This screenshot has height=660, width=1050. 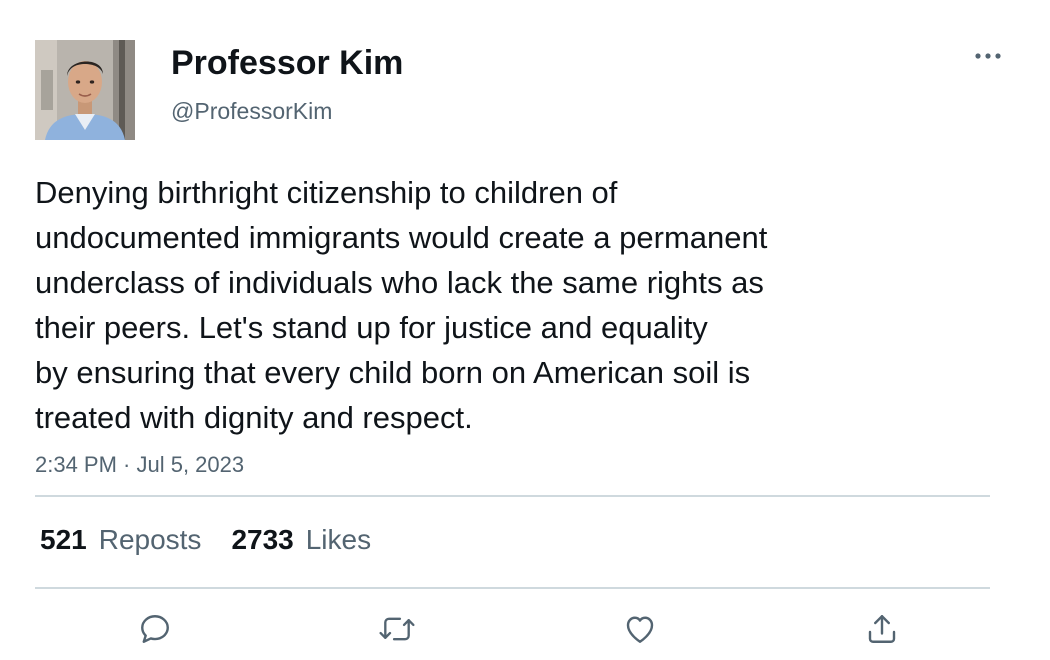 What do you see at coordinates (262, 539) in the screenshot?
I see `likes-count: 2733` at bounding box center [262, 539].